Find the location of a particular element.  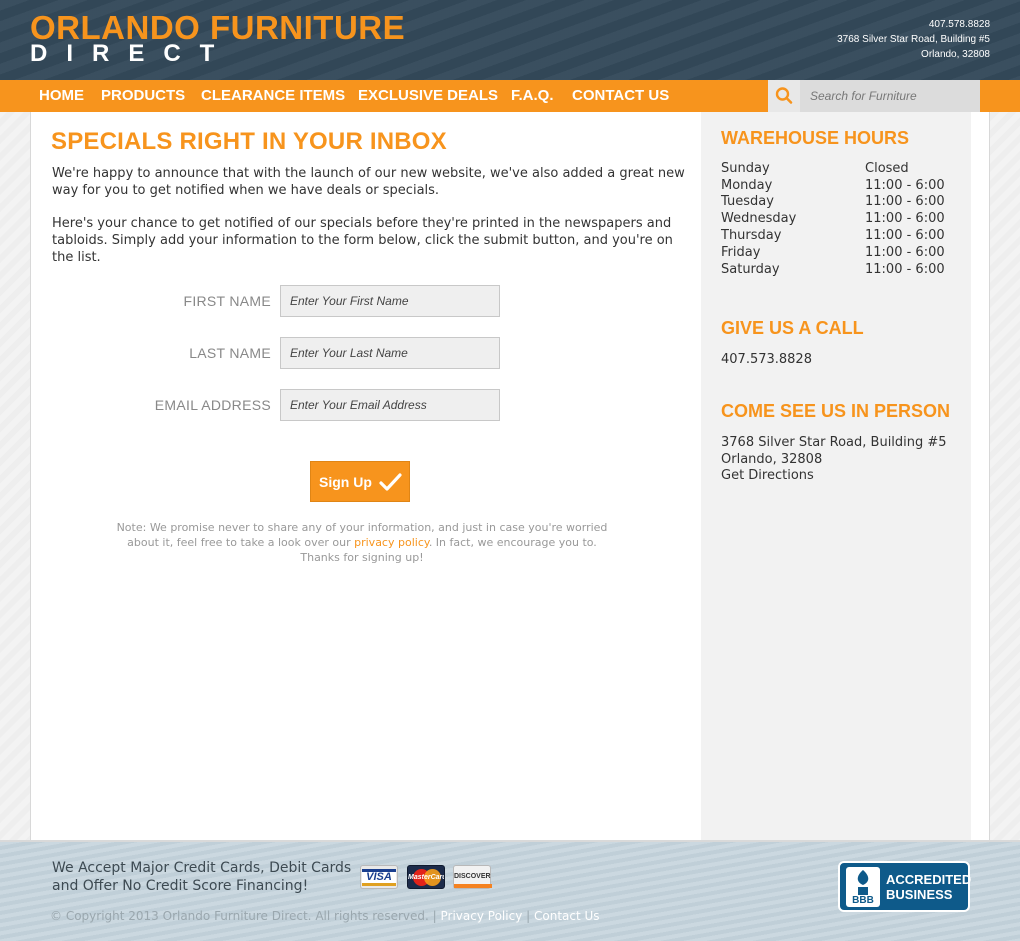

visit-address-line2: Orlando, 32808 is located at coordinates (772, 459).